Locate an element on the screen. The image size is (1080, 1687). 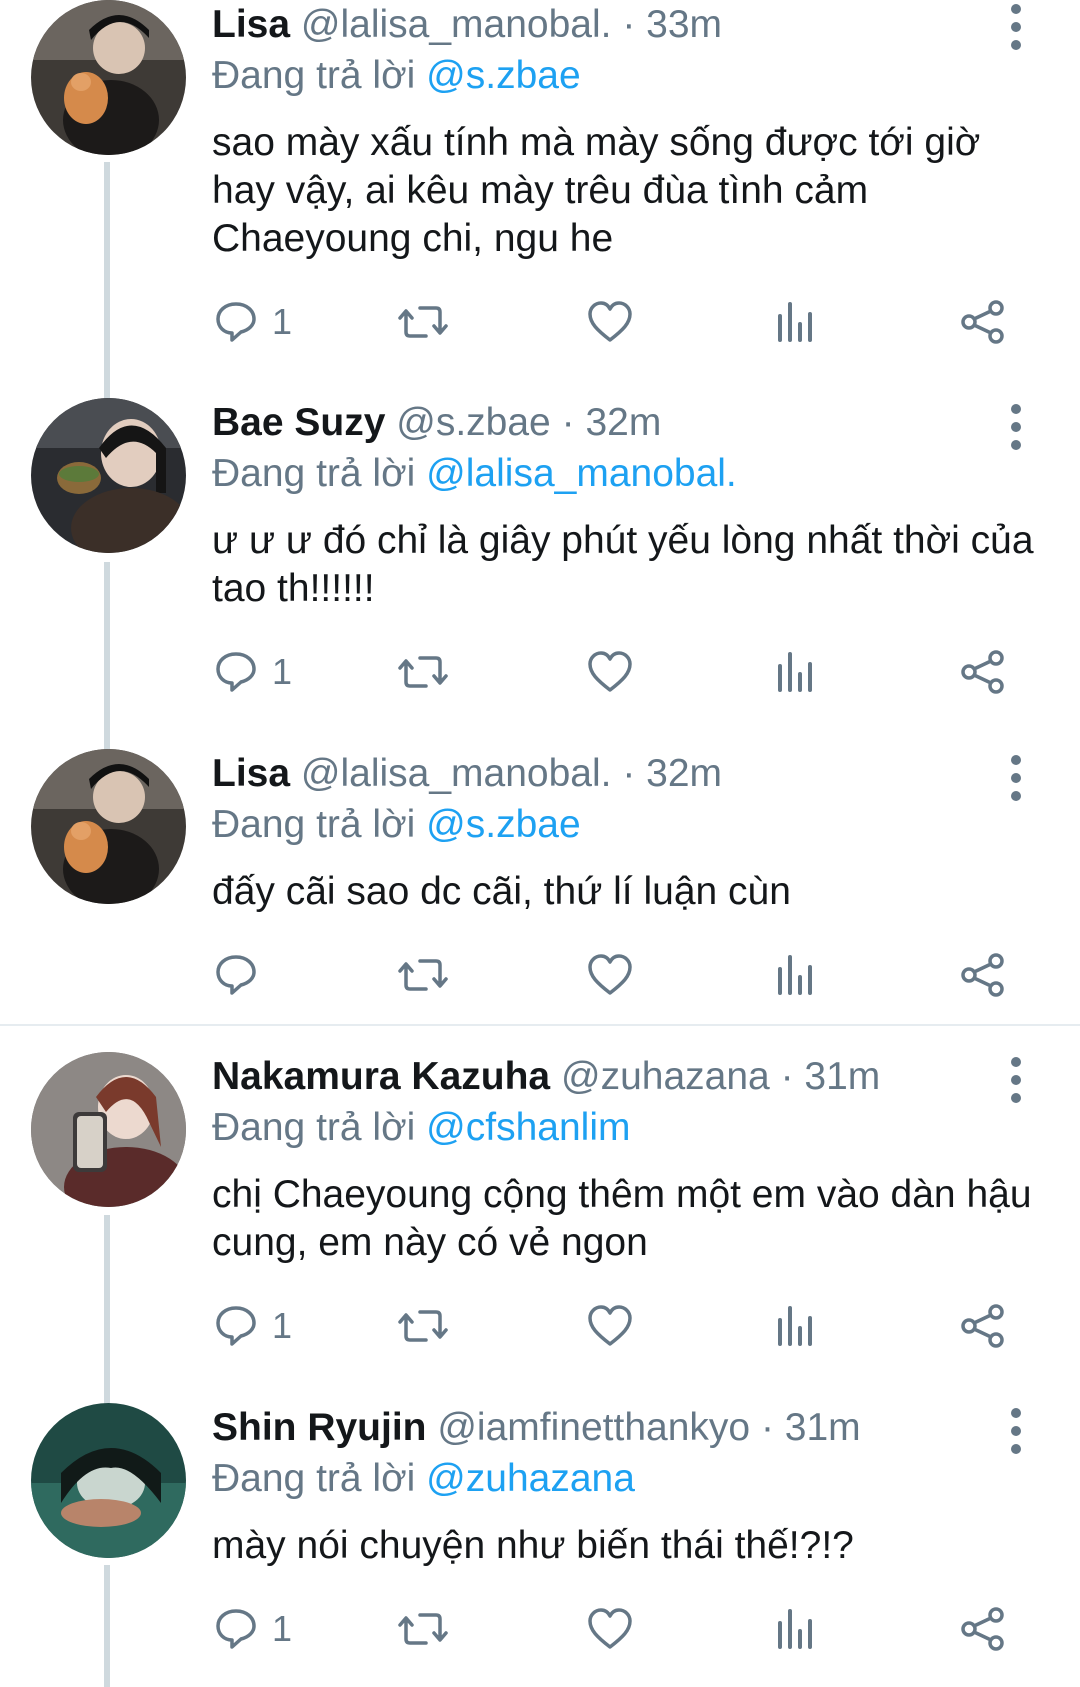
replying-to: Đang trả lời @cfshanlim is located at coordinates (421, 1128).